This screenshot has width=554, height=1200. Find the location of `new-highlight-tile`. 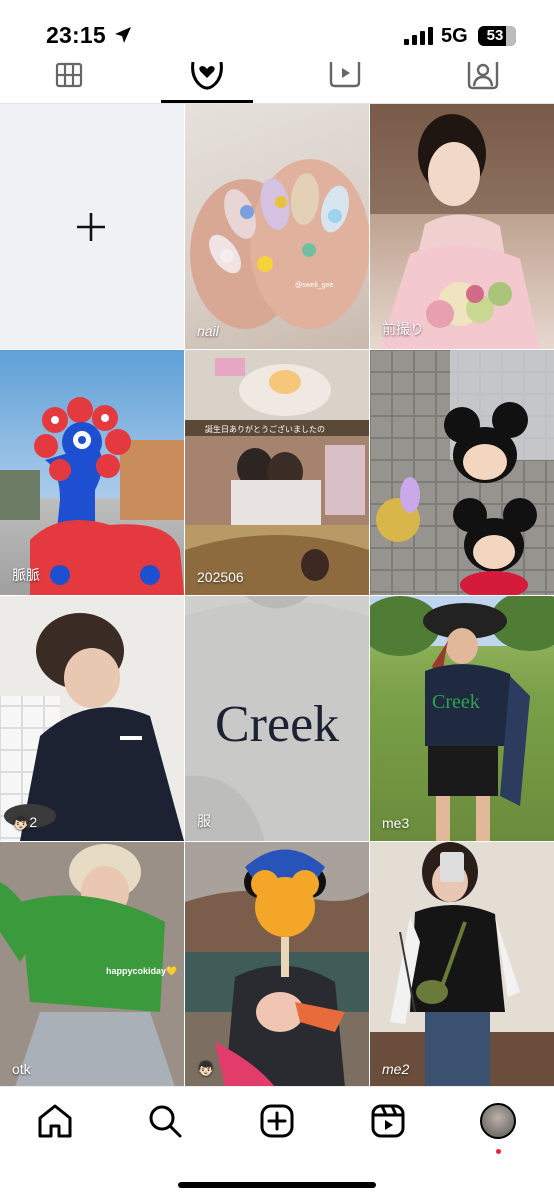

new-highlight-tile is located at coordinates (92, 226).